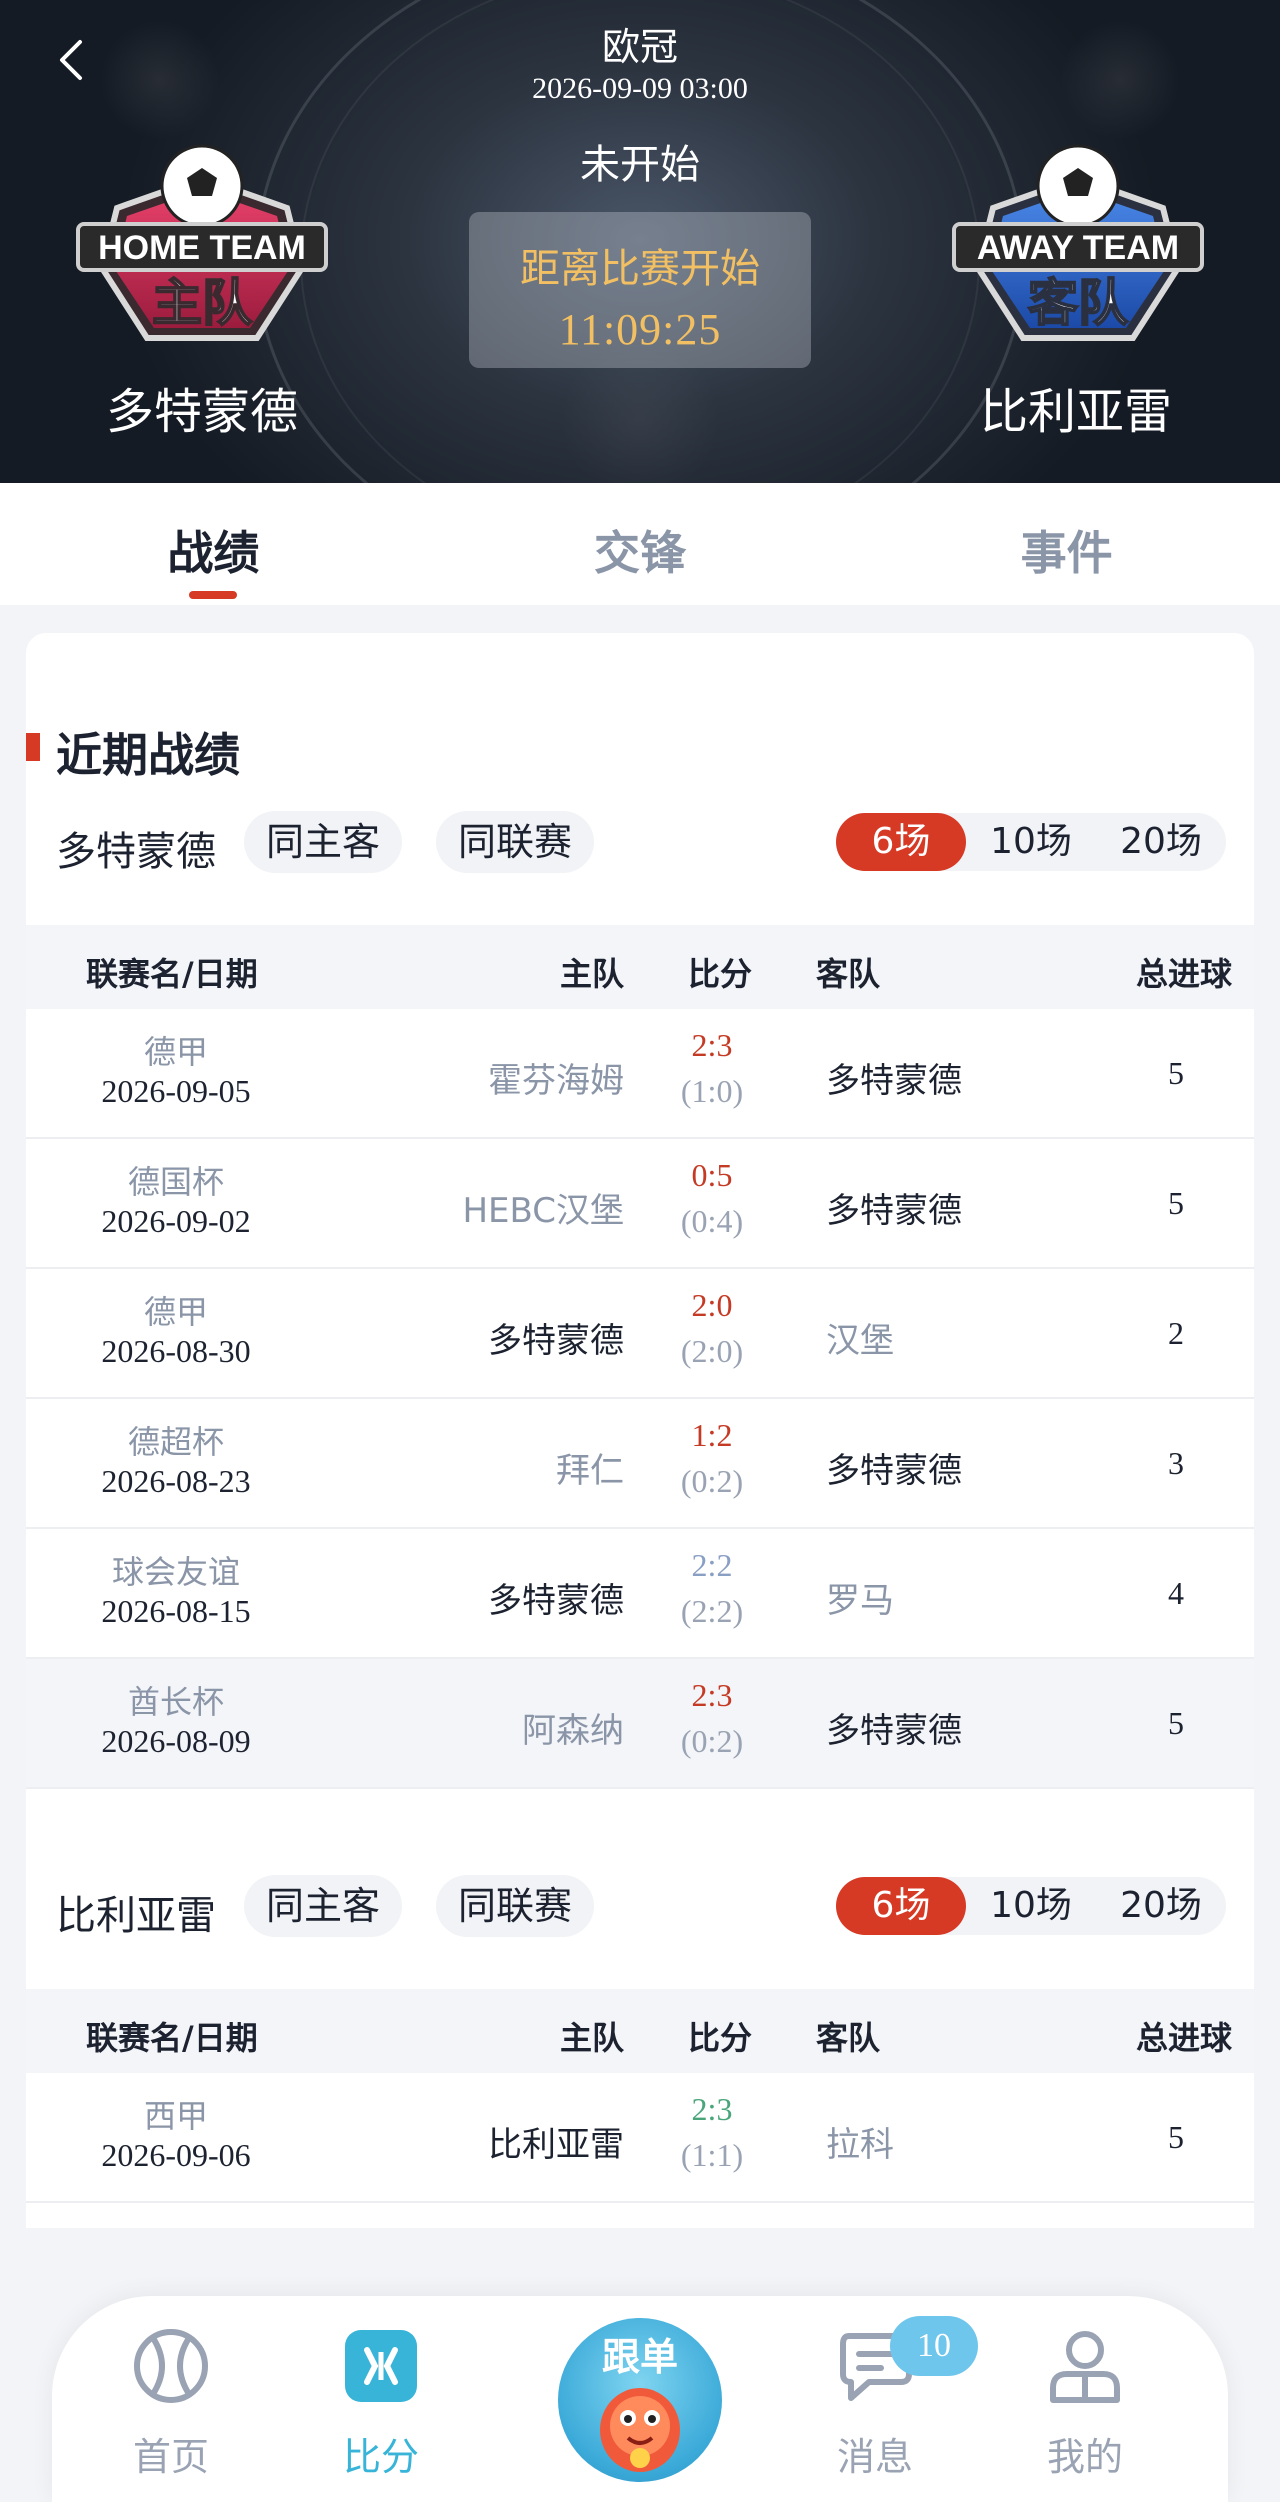 The width and height of the screenshot is (1280, 2502). Describe the element at coordinates (543, 1211) in the screenshot. I see `row-home-team: HEBC汉堡` at that location.